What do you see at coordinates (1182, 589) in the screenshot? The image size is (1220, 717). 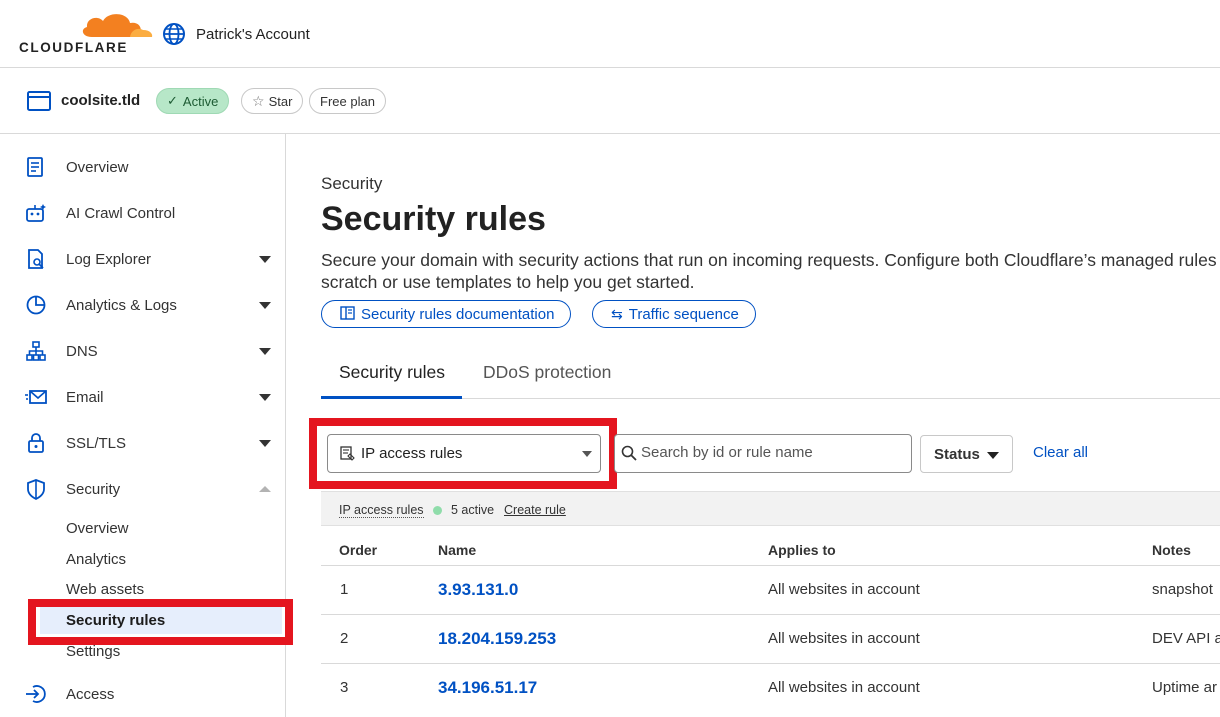 I see `row-notes: snapshot` at bounding box center [1182, 589].